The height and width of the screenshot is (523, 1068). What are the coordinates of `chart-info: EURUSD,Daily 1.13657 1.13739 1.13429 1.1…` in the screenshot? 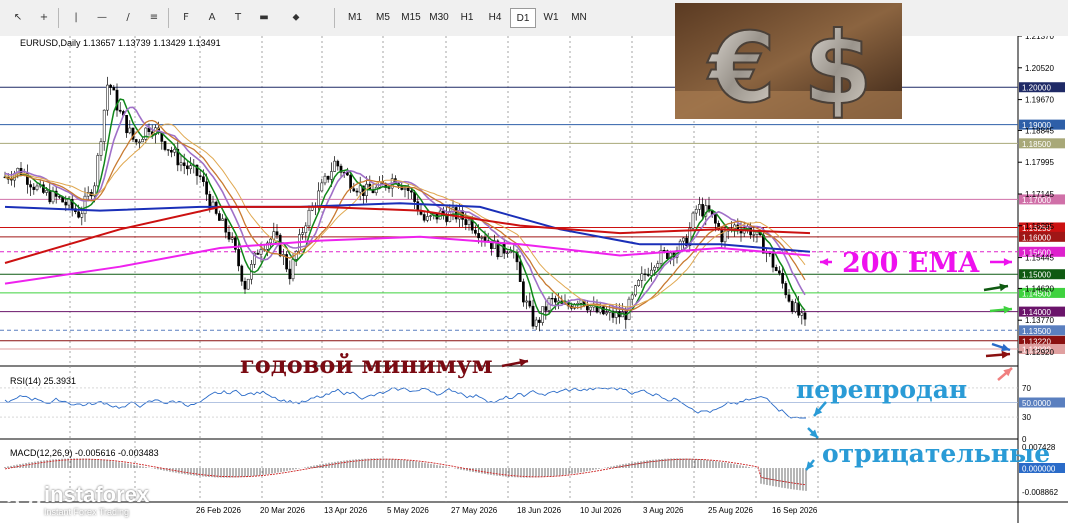 It's located at (120, 43).